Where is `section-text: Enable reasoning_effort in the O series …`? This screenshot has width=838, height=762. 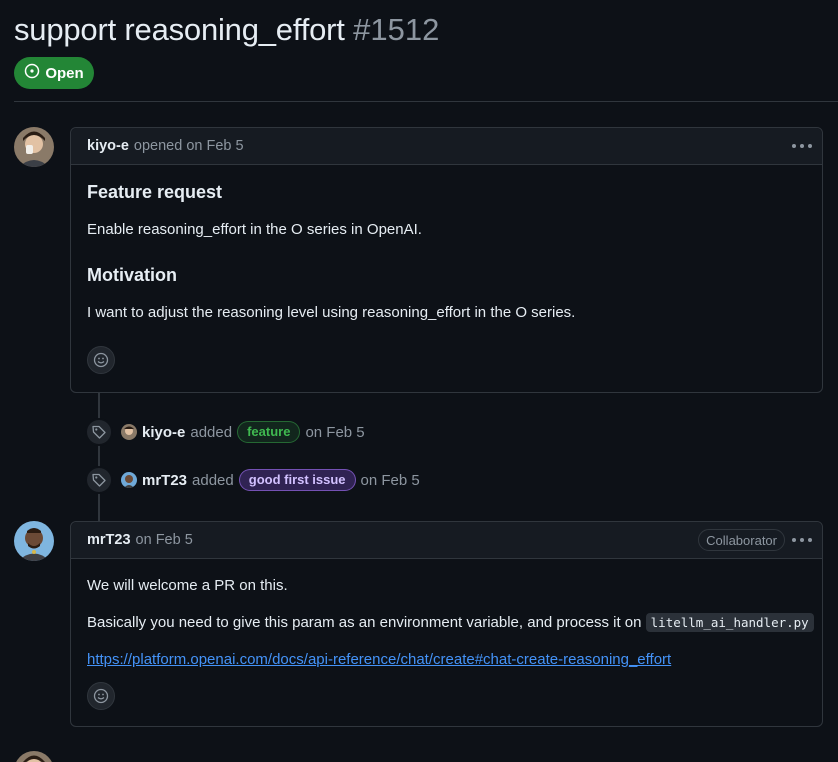
section-text: Enable reasoning_effort in the O series … is located at coordinates (254, 229).